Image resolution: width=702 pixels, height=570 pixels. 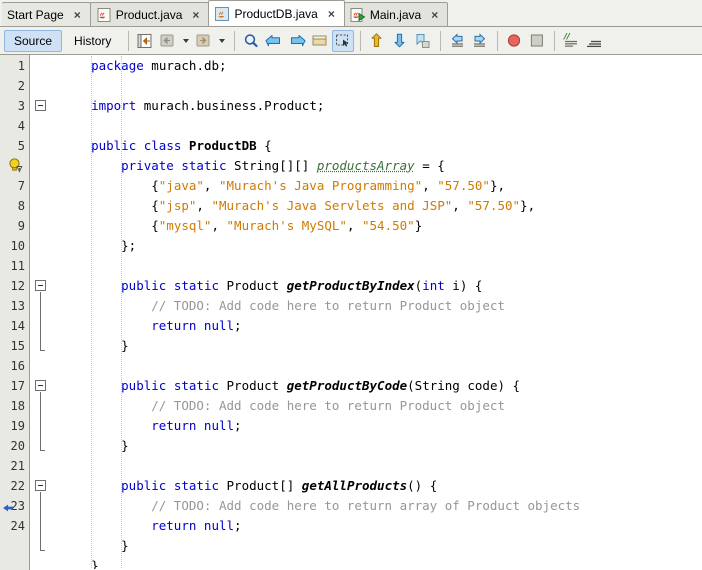 I want to click on line-number: 17, so click(x=17, y=386).